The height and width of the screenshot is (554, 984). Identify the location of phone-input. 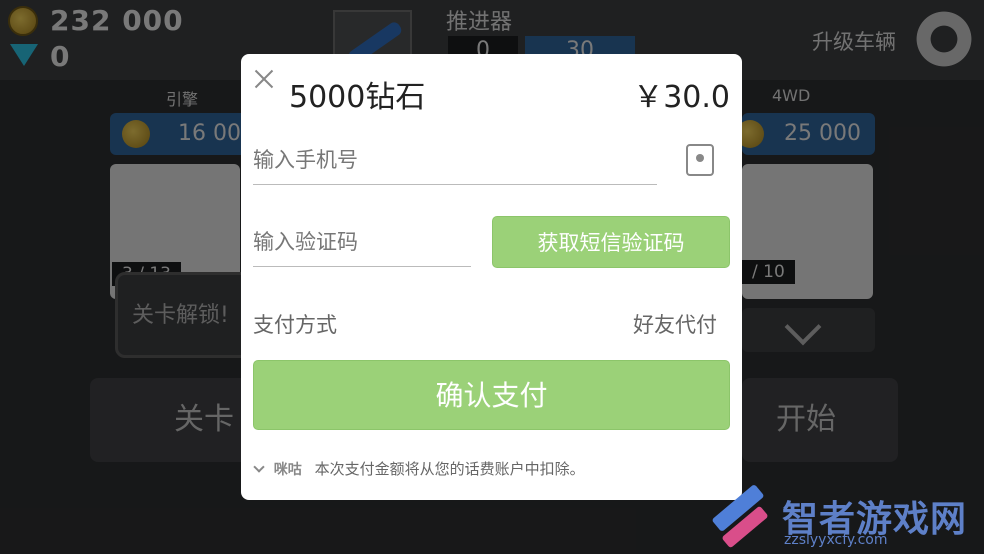
(455, 160).